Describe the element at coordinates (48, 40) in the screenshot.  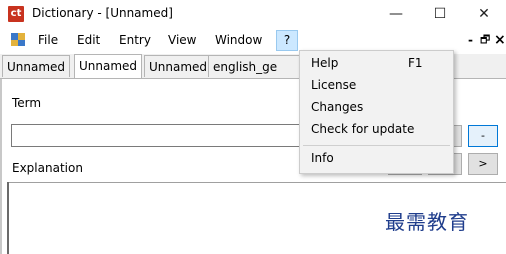
I see `menu-file: File` at that location.